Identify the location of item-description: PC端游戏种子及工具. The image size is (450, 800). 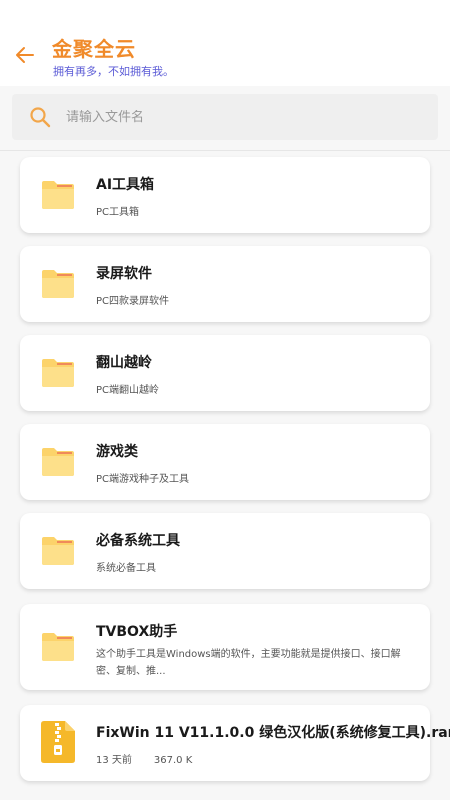
(143, 479).